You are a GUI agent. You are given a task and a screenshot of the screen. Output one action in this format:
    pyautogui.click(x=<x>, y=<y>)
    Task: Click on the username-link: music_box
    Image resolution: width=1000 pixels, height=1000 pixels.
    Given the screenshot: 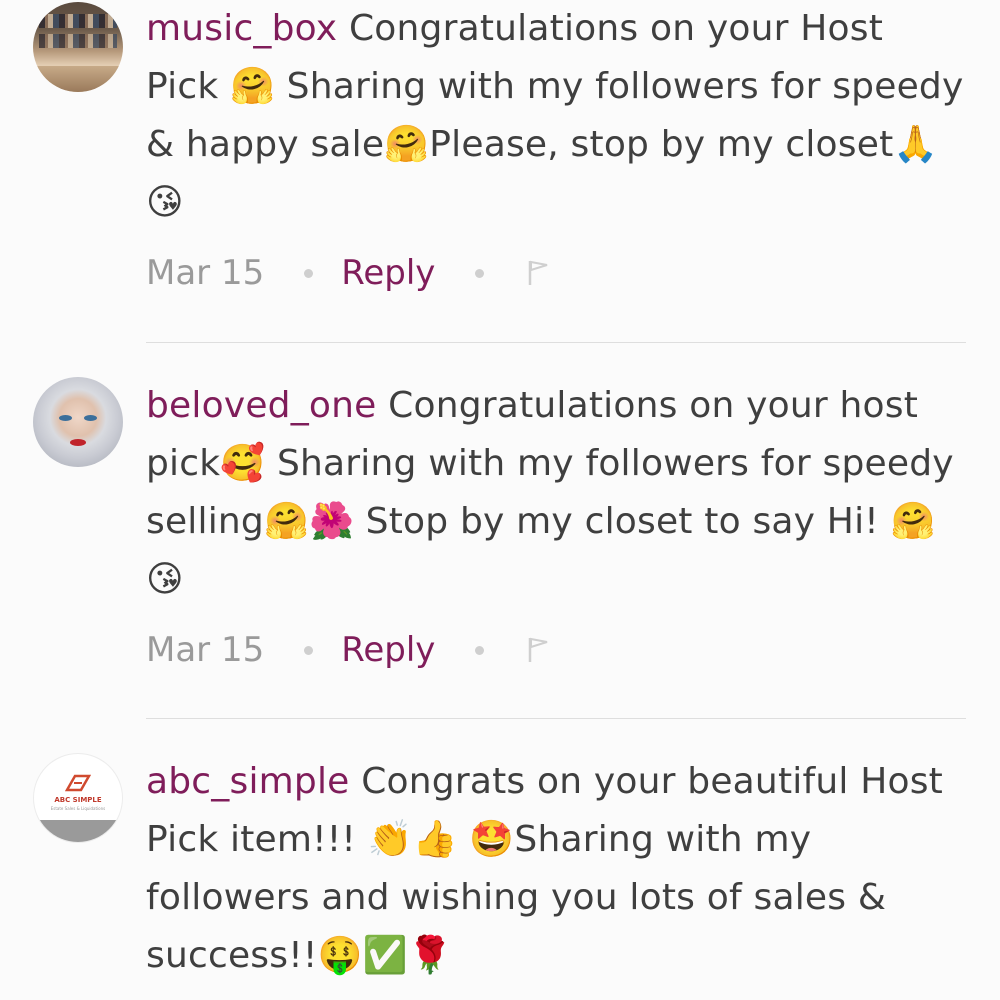 What is the action you would take?
    pyautogui.click(x=241, y=28)
    